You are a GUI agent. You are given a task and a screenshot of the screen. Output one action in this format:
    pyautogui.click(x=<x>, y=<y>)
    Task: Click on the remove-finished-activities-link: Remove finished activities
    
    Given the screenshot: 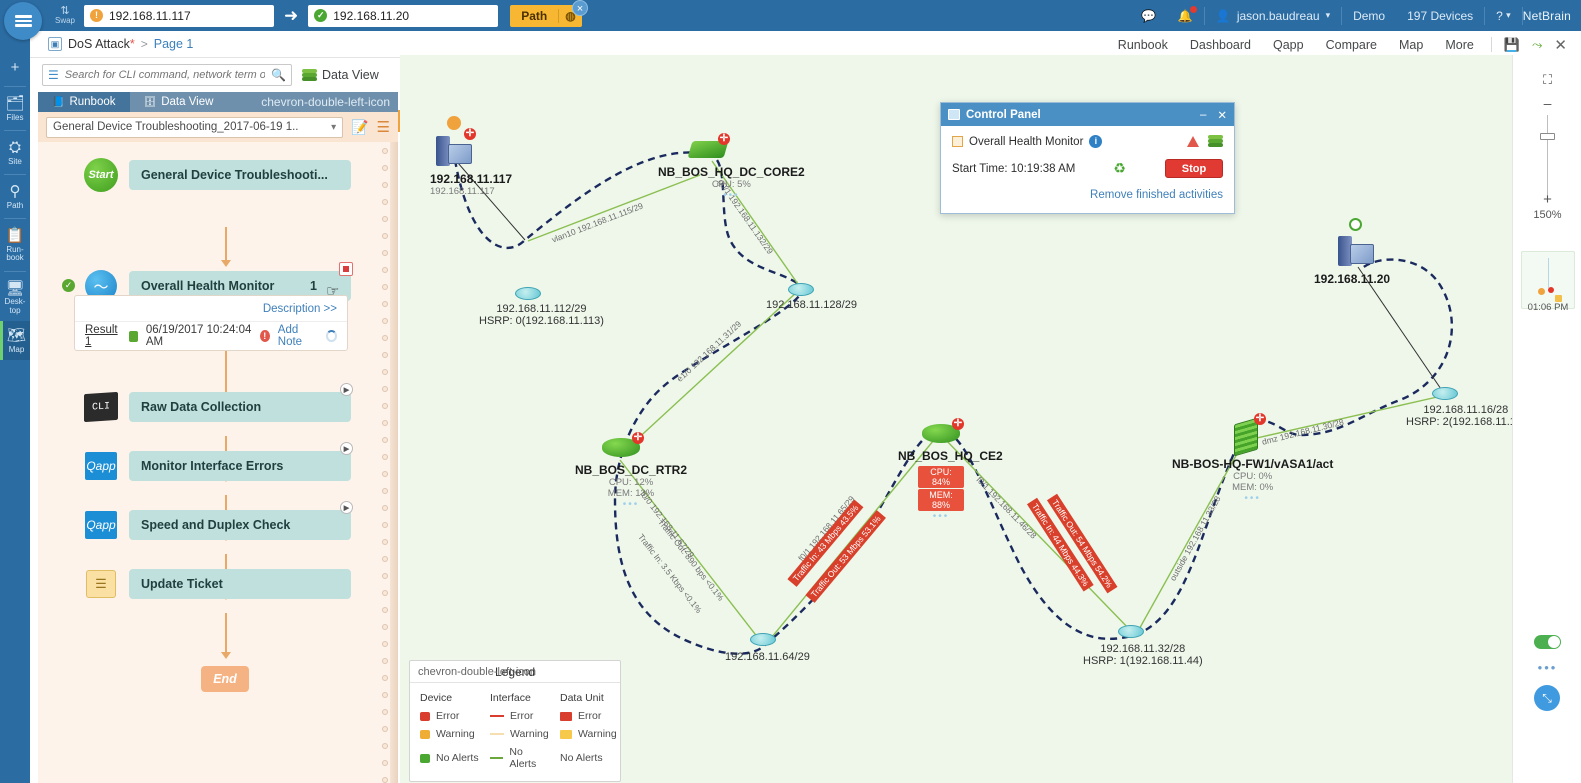 What is the action you would take?
    pyautogui.click(x=1156, y=195)
    